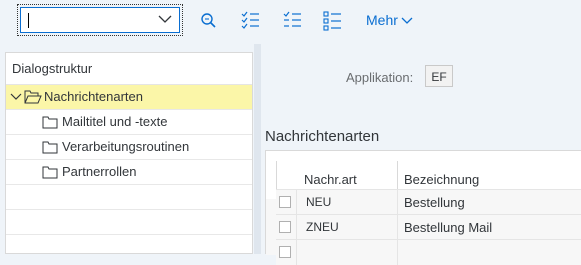  I want to click on tree-item-label: Partnerrollen, so click(99, 171).